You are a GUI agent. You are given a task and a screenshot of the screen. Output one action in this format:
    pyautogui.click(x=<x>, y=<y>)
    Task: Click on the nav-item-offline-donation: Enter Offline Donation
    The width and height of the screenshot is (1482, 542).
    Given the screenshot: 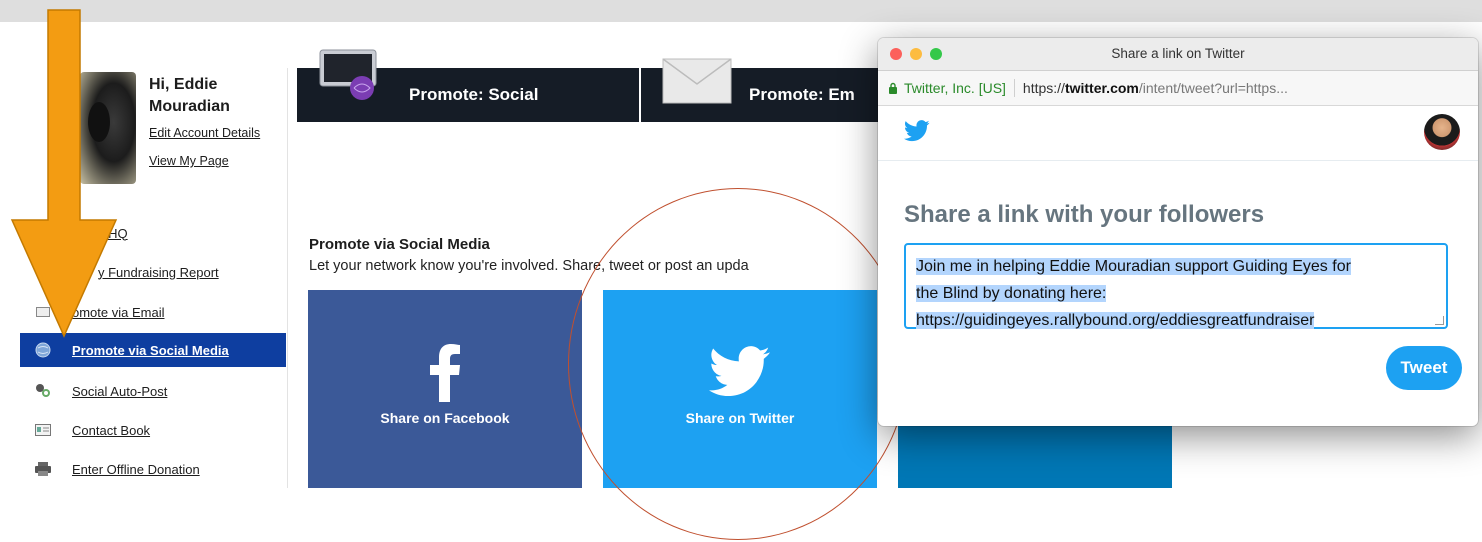 What is the action you would take?
    pyautogui.click(x=153, y=469)
    